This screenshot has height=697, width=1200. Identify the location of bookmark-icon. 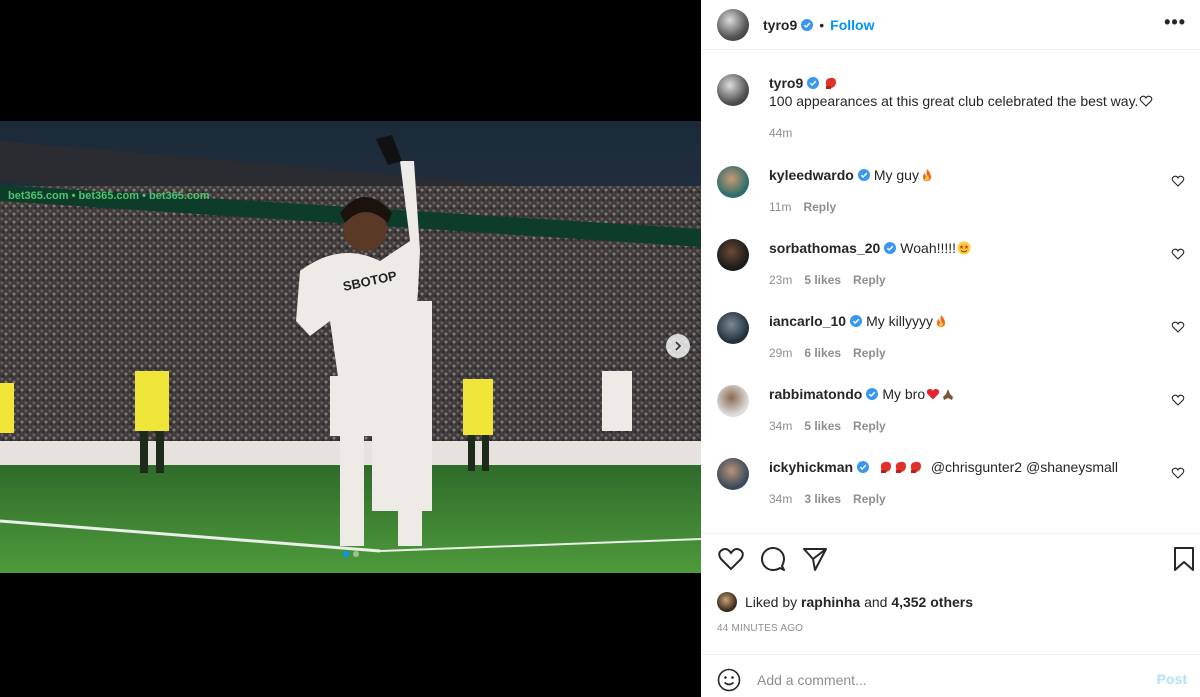
(1184, 559).